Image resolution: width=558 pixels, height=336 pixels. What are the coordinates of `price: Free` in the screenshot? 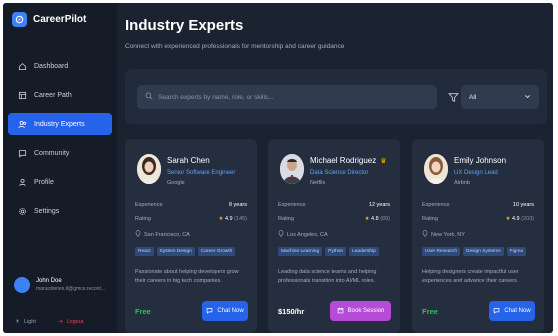 It's located at (430, 311).